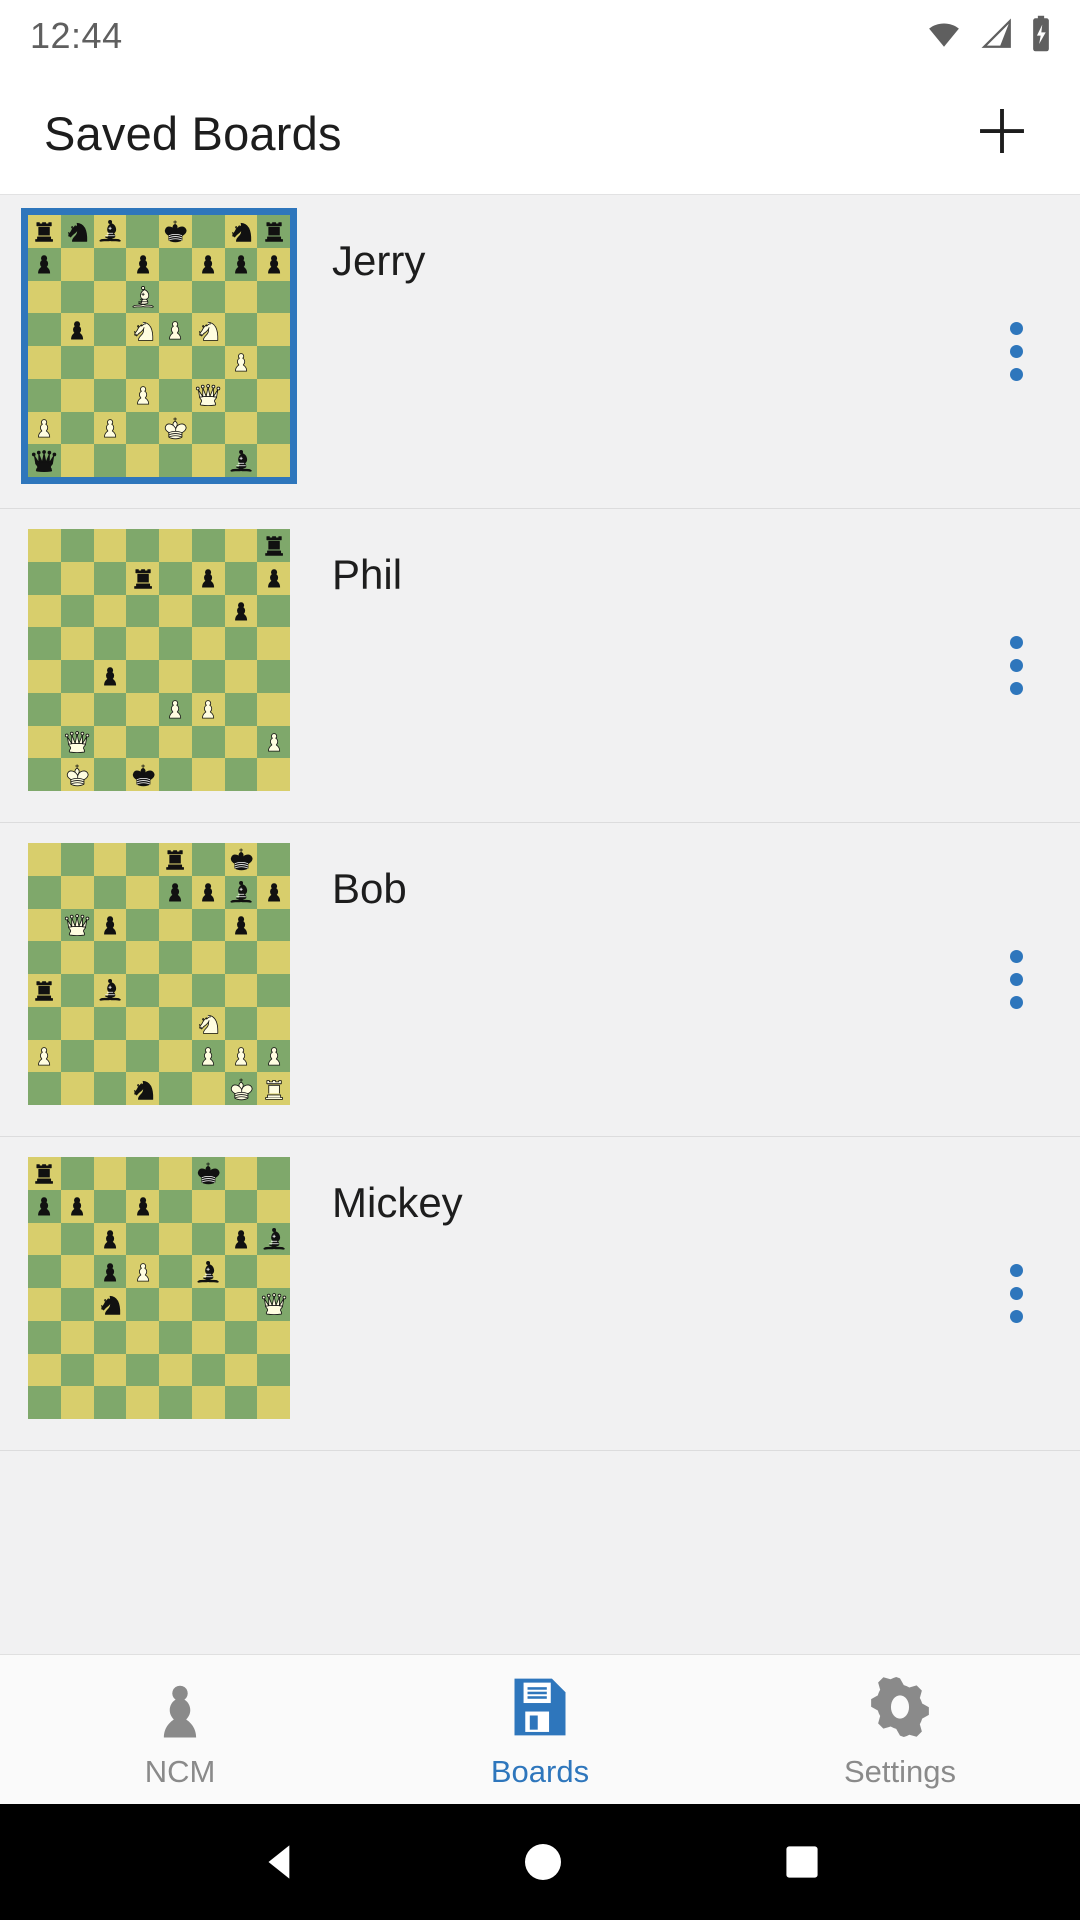  Describe the element at coordinates (180, 1730) in the screenshot. I see `bottom-nav-item-ncm: NCM` at that location.